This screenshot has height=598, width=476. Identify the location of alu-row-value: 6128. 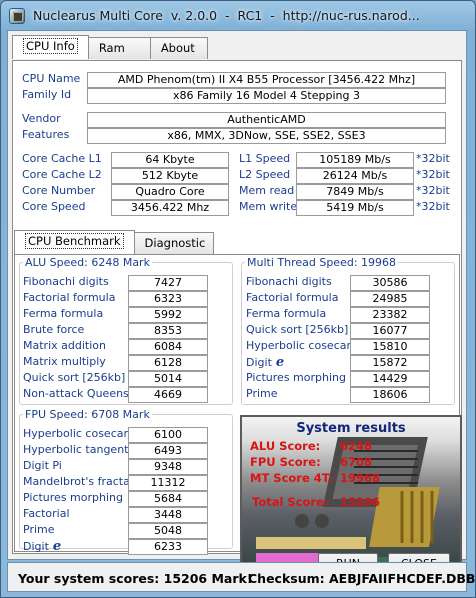
(168, 363).